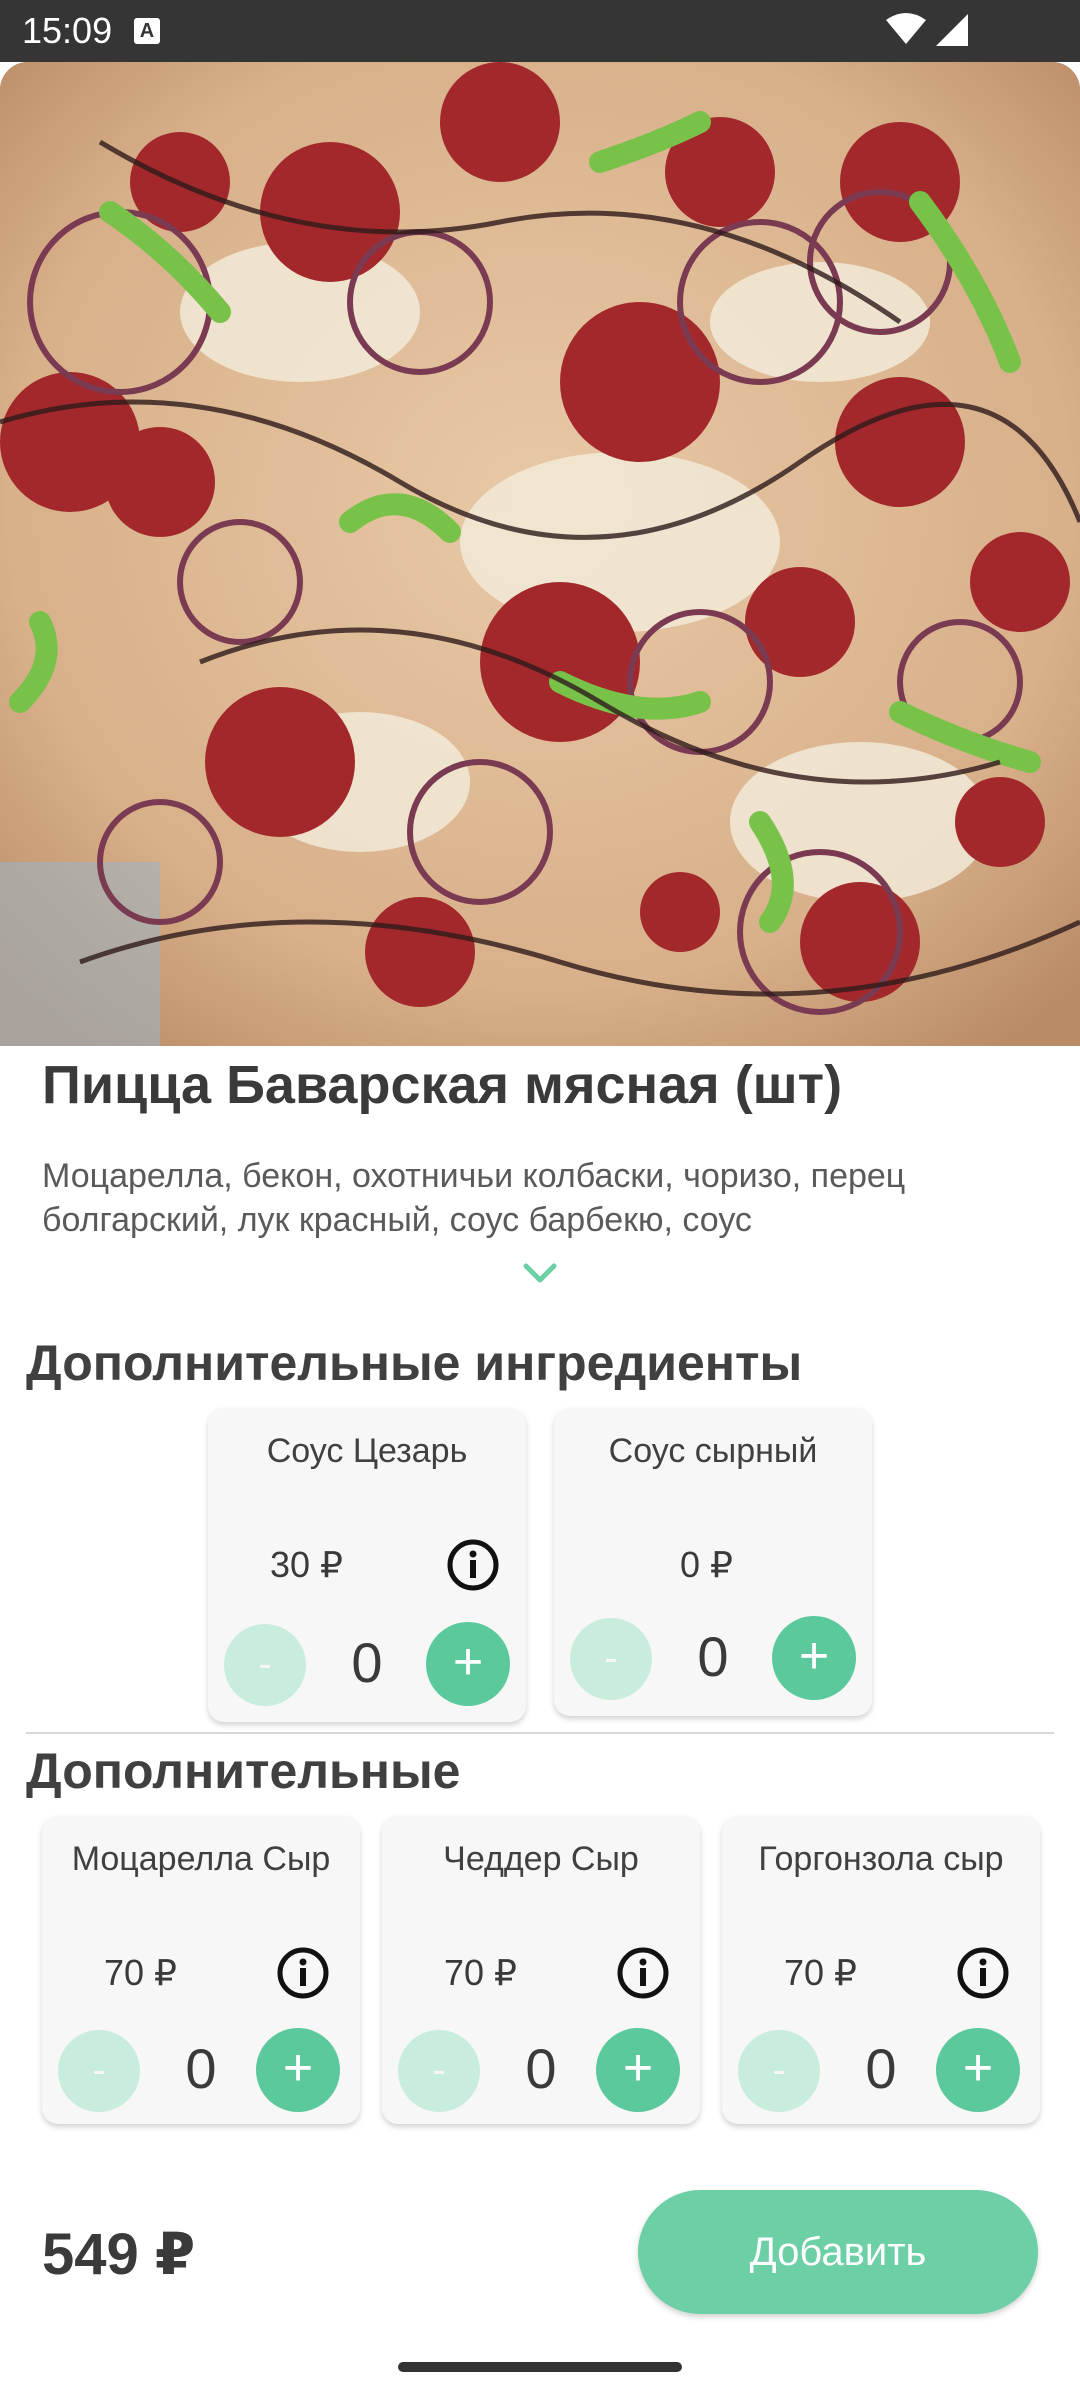 The width and height of the screenshot is (1080, 2400). I want to click on signal-icon, so click(952, 30).